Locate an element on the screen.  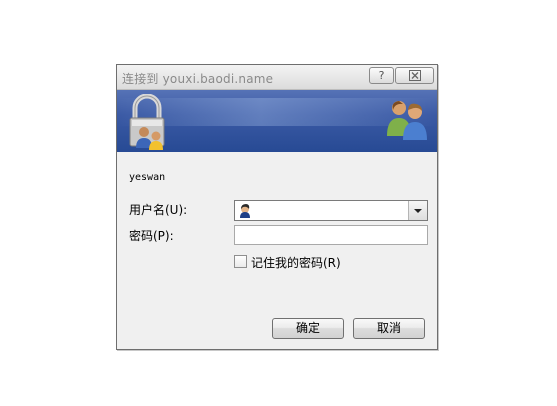
lock-users-icon is located at coordinates (147, 122).